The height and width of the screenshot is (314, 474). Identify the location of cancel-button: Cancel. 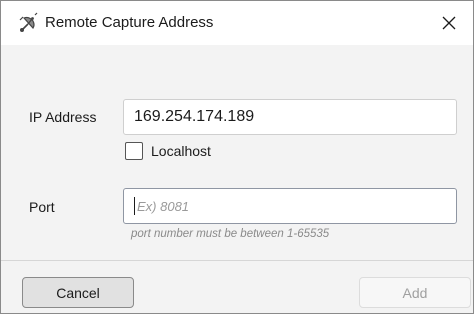
(78, 292).